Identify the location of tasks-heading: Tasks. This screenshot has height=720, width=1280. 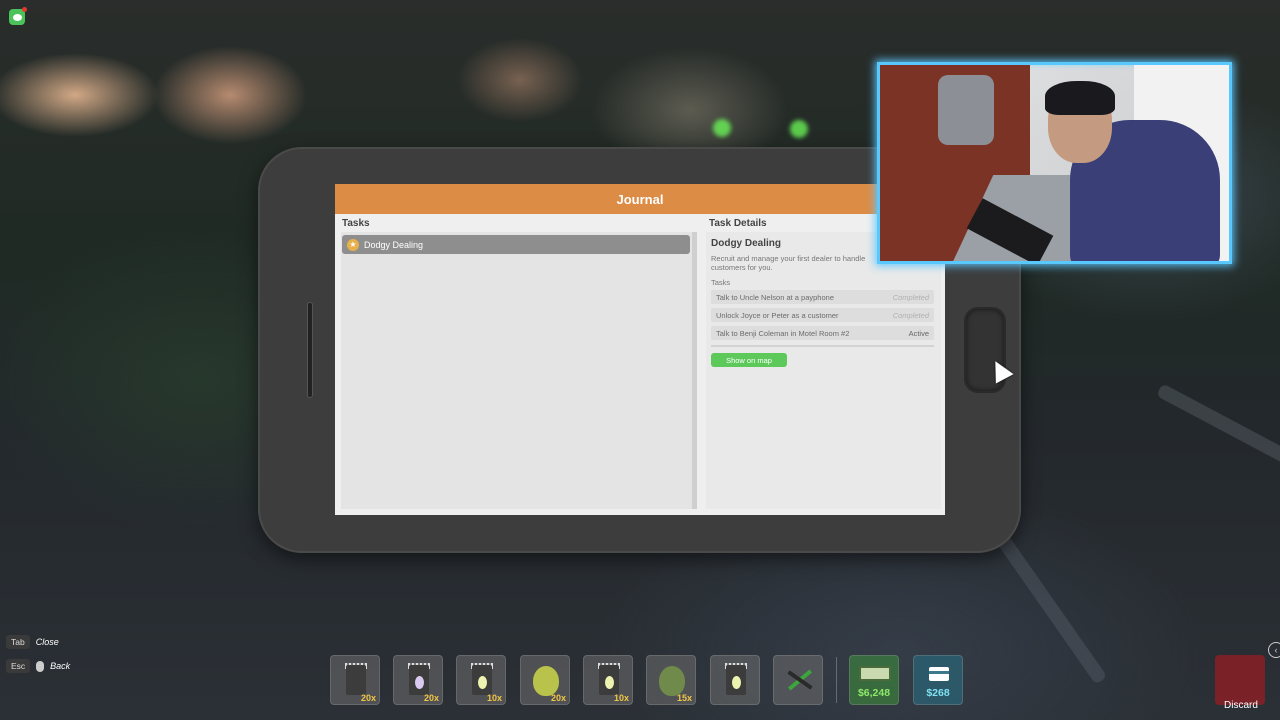
(356, 223).